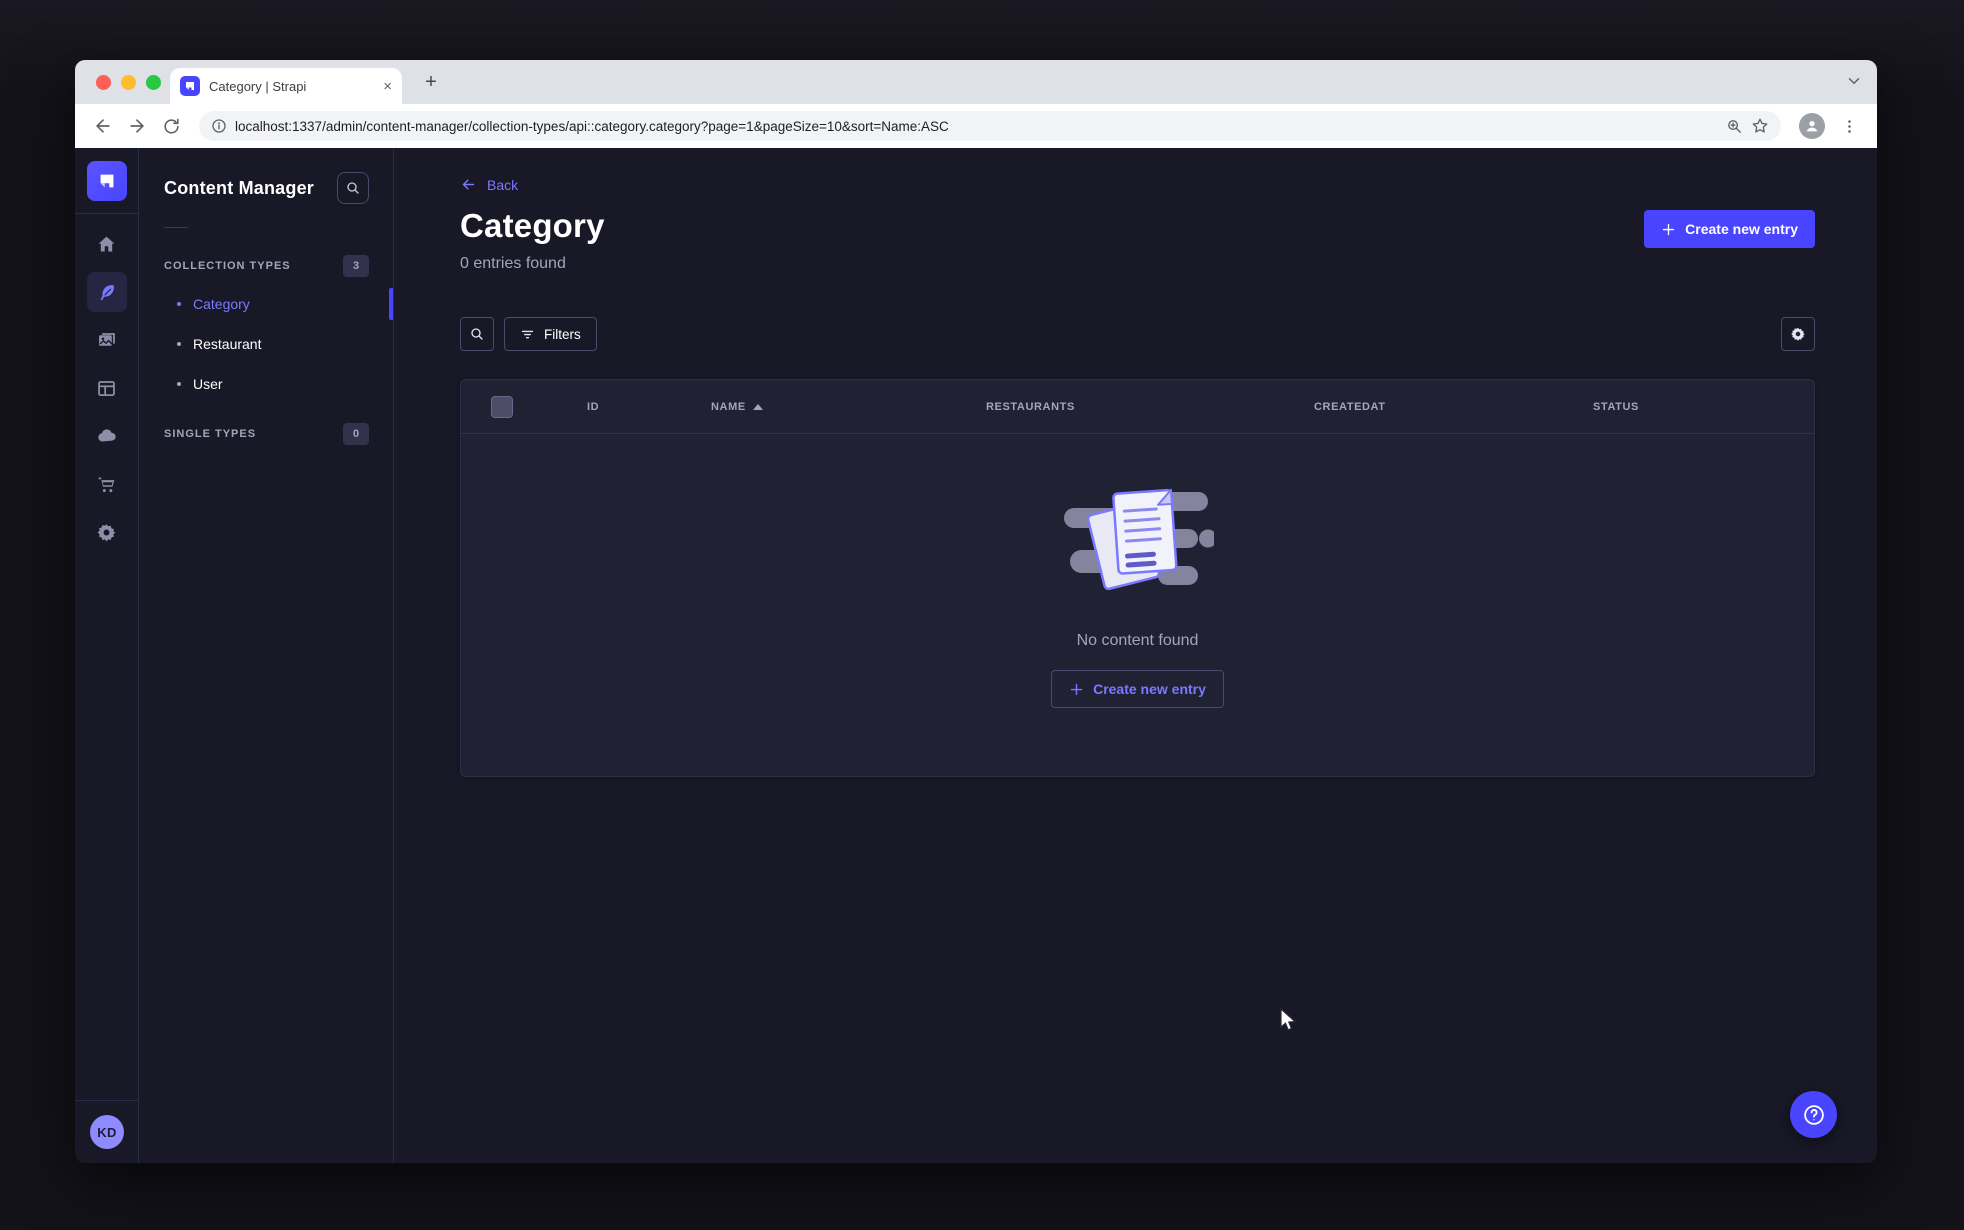 The width and height of the screenshot is (1964, 1230). Describe the element at coordinates (468, 184) in the screenshot. I see `back-arrow-icon` at that location.